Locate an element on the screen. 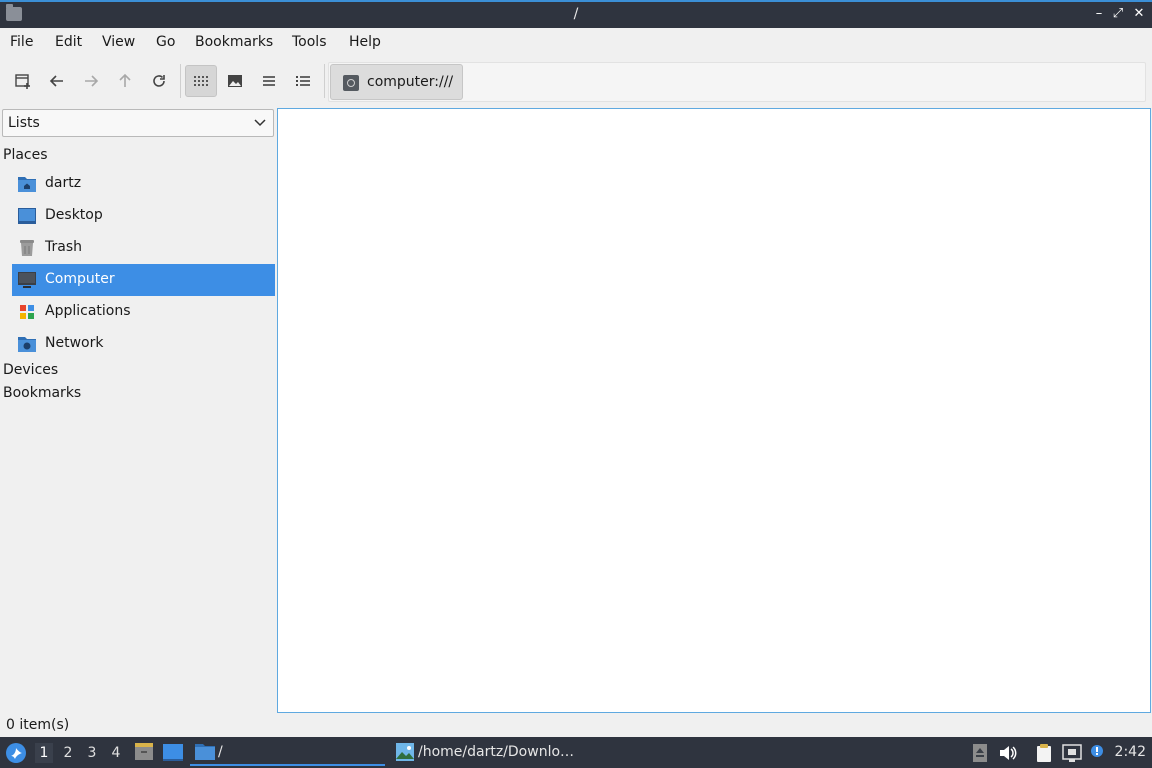 The width and height of the screenshot is (1152, 768). compact-view-icon is located at coordinates (269, 81).